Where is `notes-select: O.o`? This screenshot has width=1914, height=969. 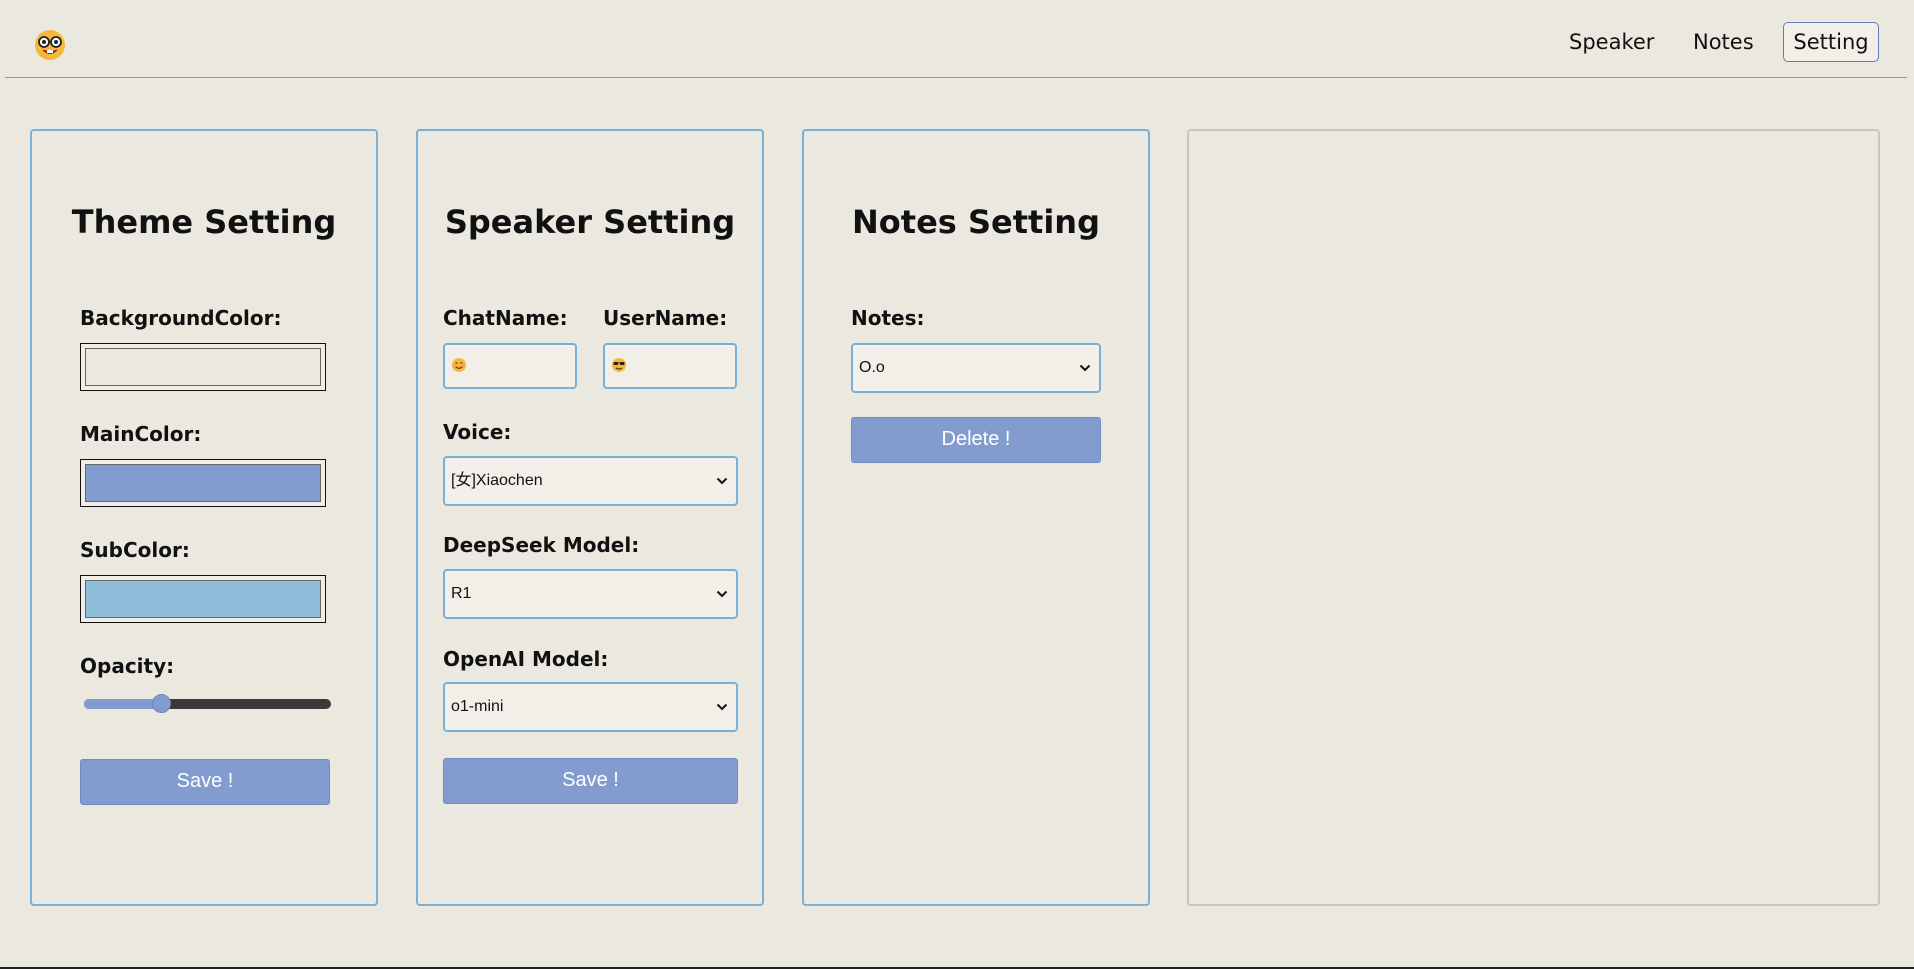
notes-select: O.o is located at coordinates (976, 368).